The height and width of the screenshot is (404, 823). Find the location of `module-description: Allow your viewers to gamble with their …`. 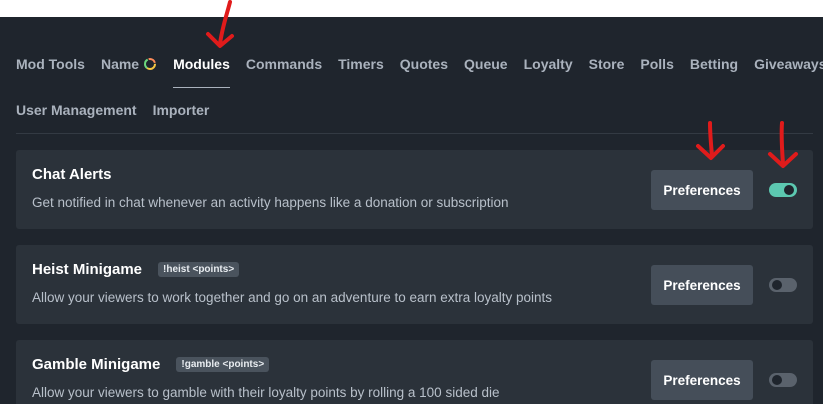

module-description: Allow your viewers to gamble with their … is located at coordinates (266, 392).